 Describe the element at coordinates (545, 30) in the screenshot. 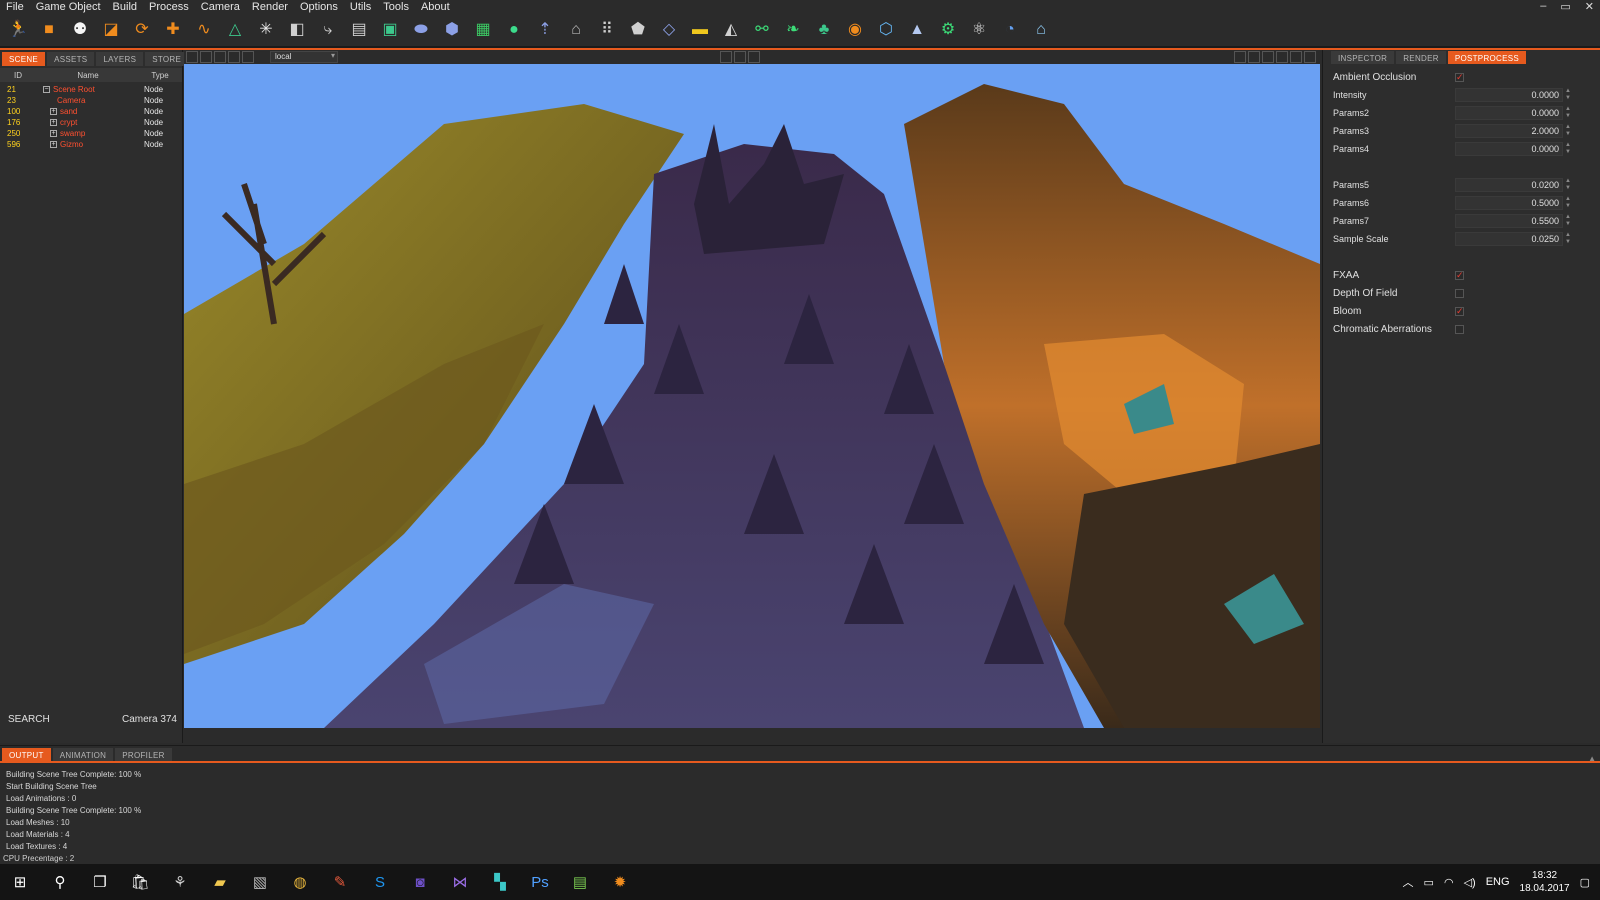

I see `lod-icon: ⇡` at that location.